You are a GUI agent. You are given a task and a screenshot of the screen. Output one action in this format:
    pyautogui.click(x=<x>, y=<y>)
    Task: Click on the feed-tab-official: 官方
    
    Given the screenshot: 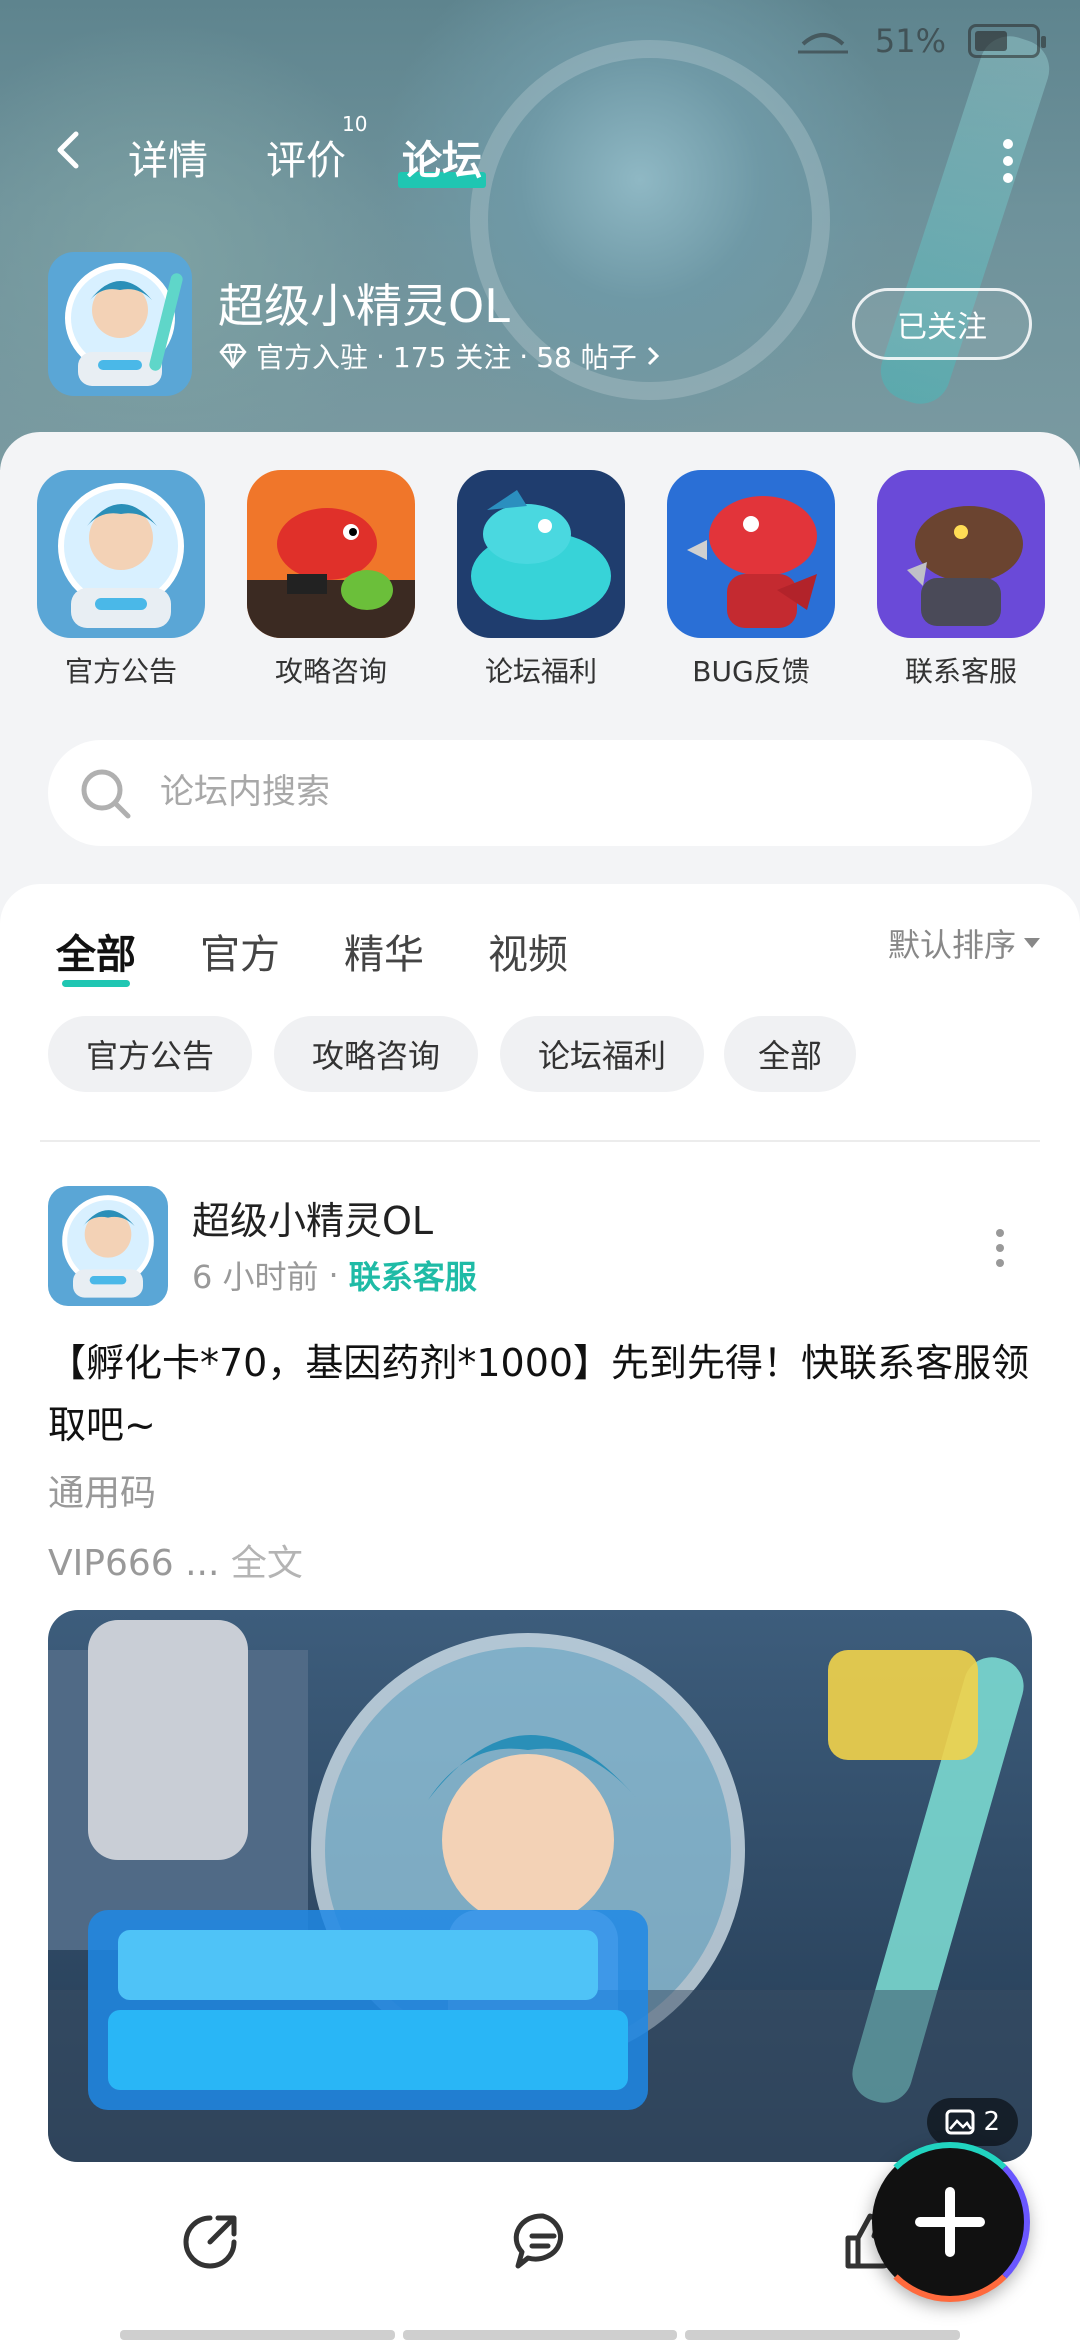 What is the action you would take?
    pyautogui.click(x=240, y=951)
    